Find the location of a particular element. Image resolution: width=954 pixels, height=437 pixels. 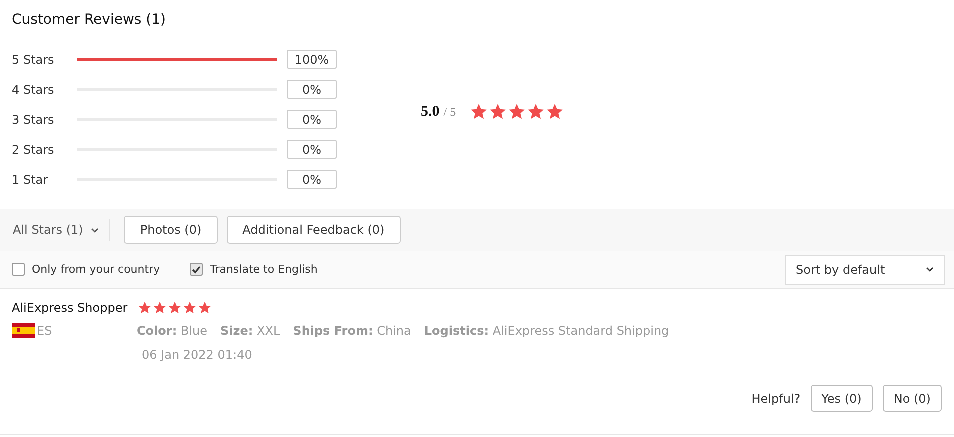

checkbox-label: Translate to English is located at coordinates (264, 269).